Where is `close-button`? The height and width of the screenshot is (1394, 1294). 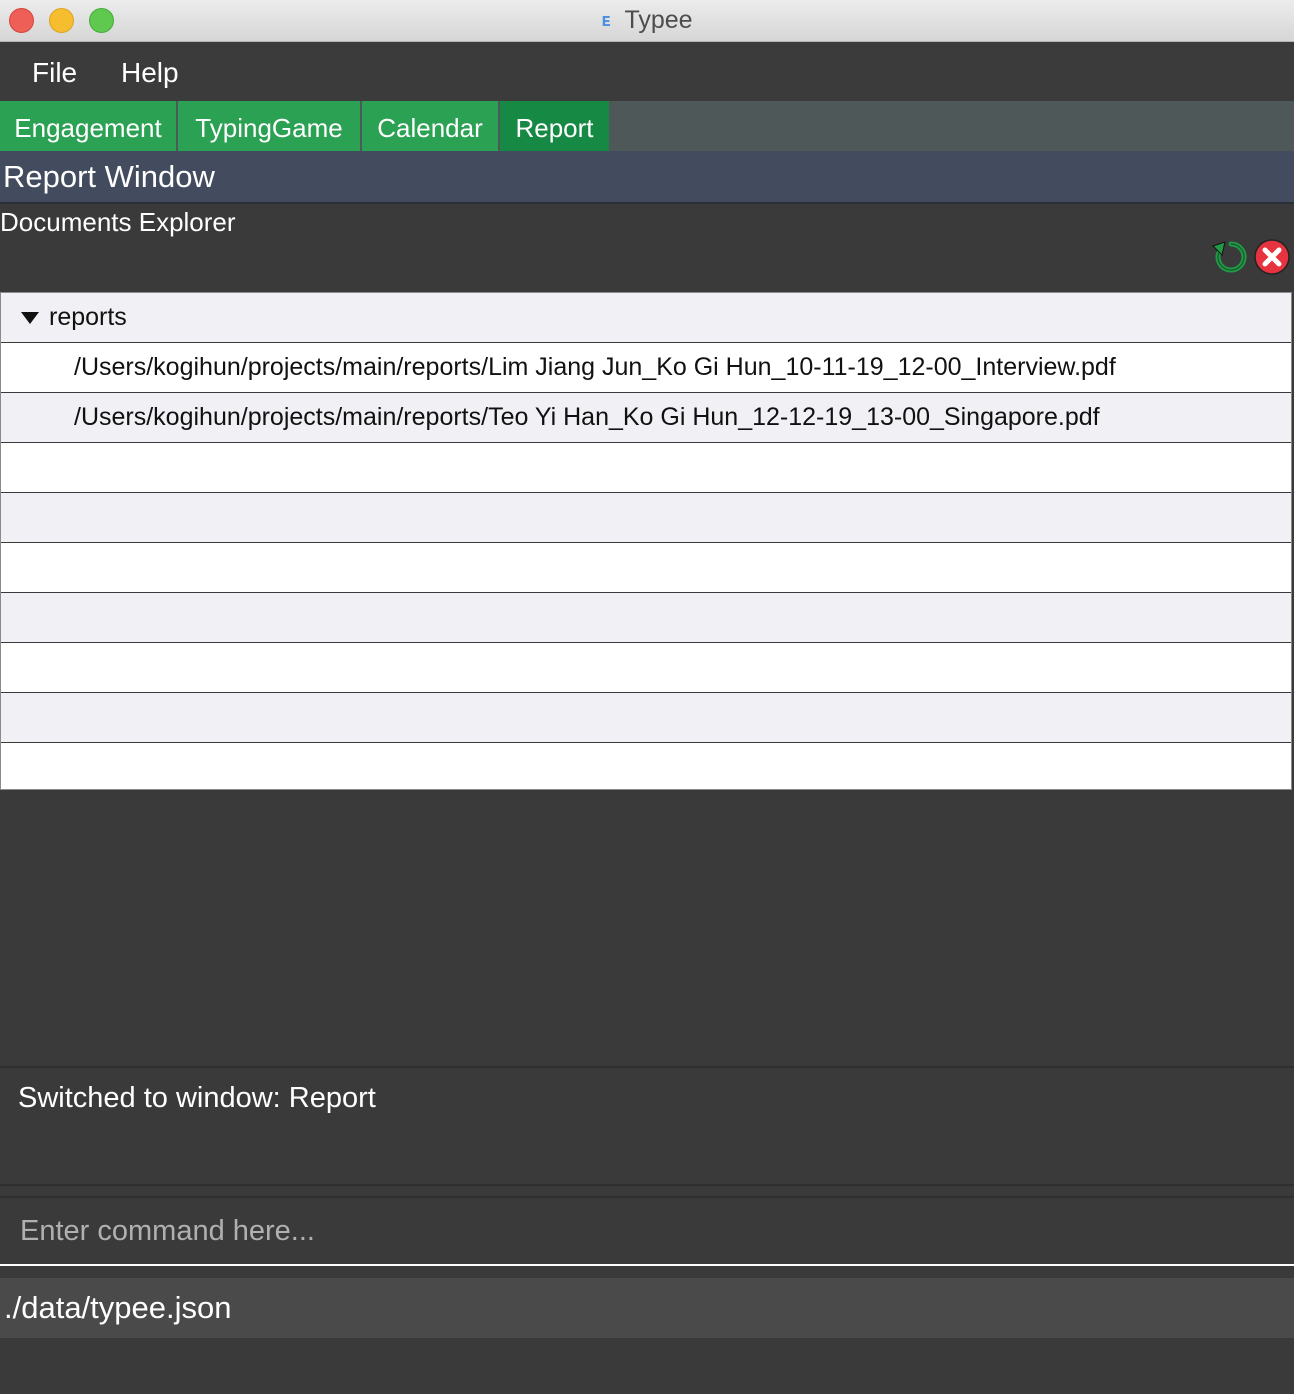 close-button is located at coordinates (1272, 257).